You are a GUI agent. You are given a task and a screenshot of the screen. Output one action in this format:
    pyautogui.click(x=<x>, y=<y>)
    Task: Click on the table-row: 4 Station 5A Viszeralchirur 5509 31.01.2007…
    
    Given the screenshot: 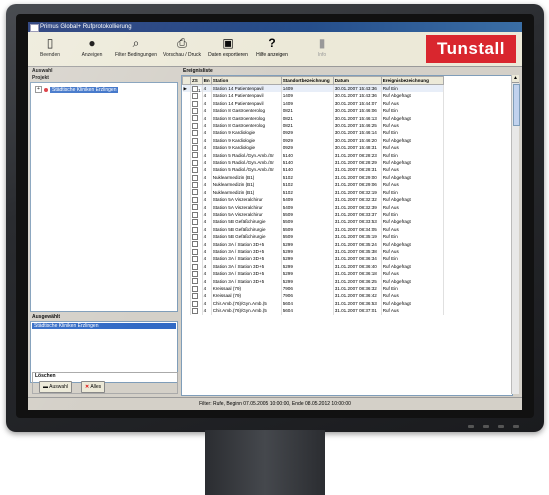 What is the action you would take?
    pyautogui.click(x=313, y=214)
    